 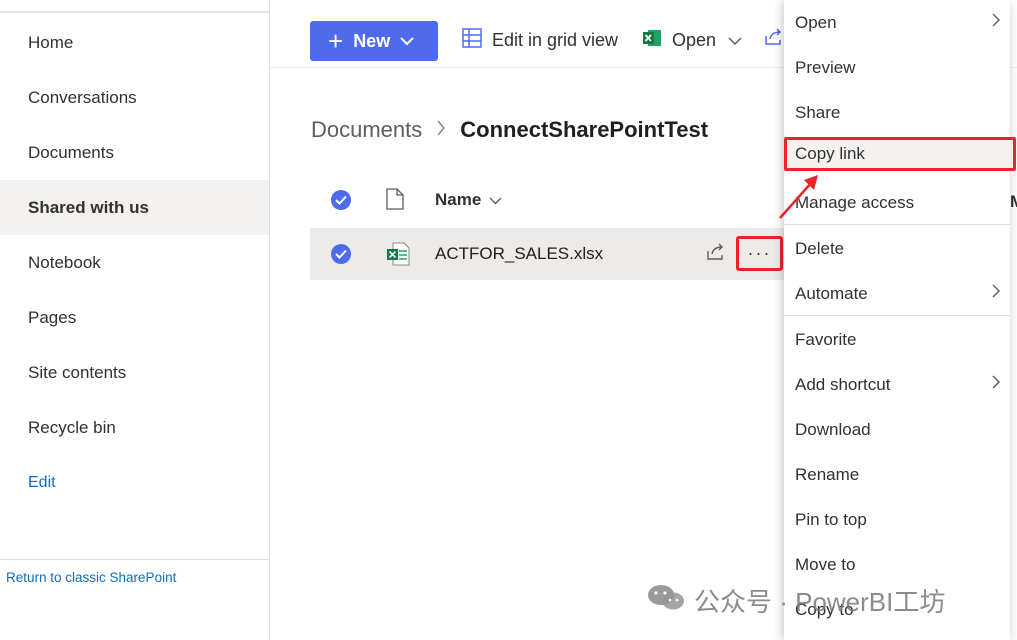 What do you see at coordinates (64, 262) in the screenshot?
I see `nav-item-label: Notebook` at bounding box center [64, 262].